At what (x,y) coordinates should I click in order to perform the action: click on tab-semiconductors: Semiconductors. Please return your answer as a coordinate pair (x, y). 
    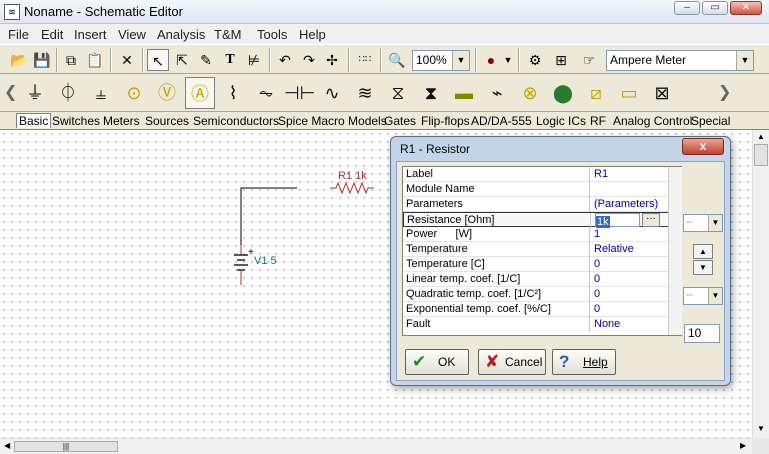
    Looking at the image, I should click on (236, 121).